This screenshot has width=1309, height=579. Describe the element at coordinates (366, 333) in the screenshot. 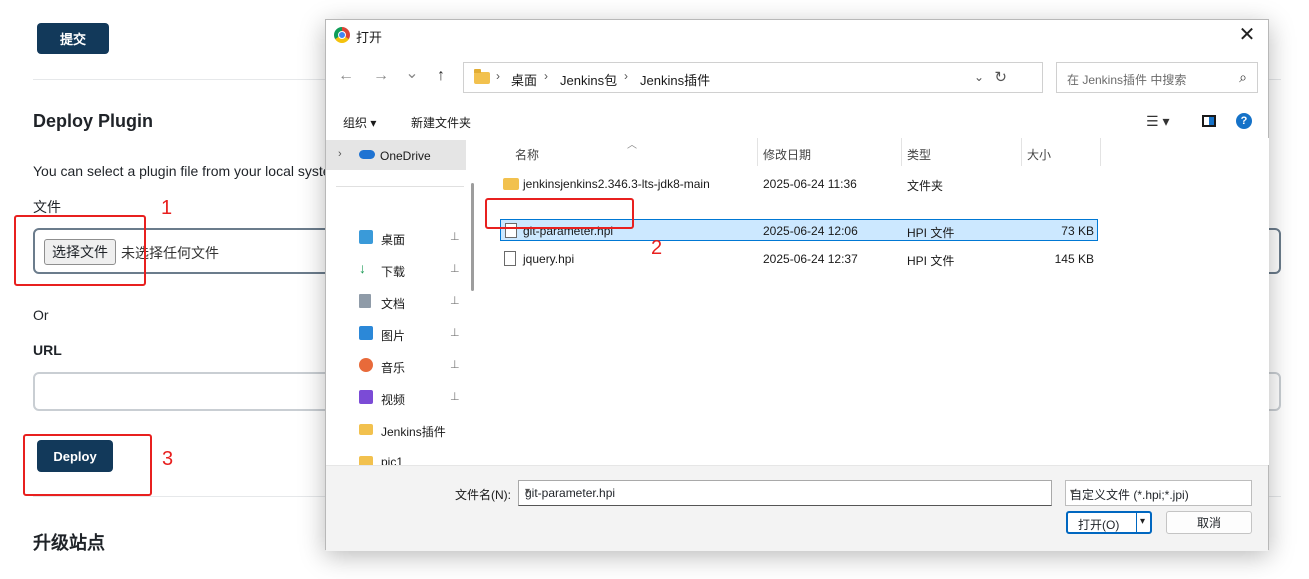

I see `pictures-icon` at that location.